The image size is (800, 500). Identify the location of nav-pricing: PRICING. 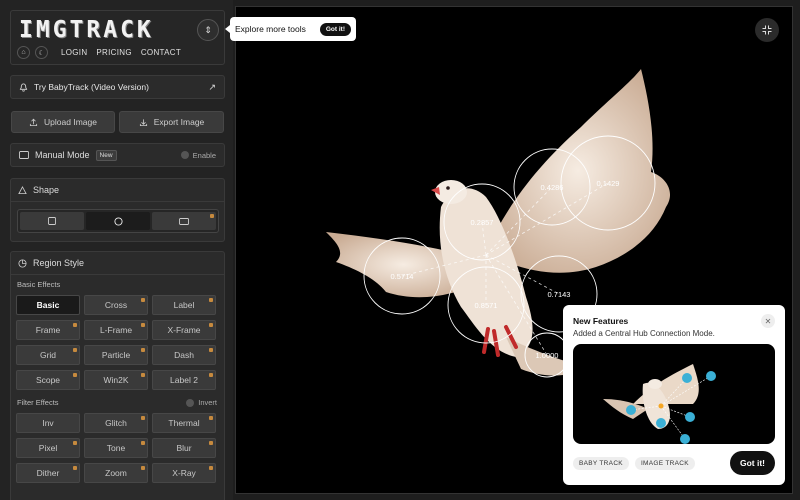
(113, 52).